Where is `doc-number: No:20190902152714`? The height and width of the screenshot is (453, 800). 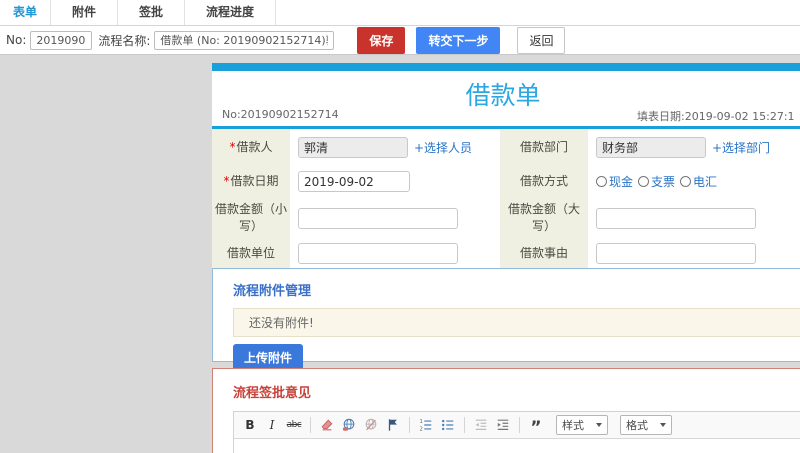
doc-number: No:20190902152714 is located at coordinates (280, 114).